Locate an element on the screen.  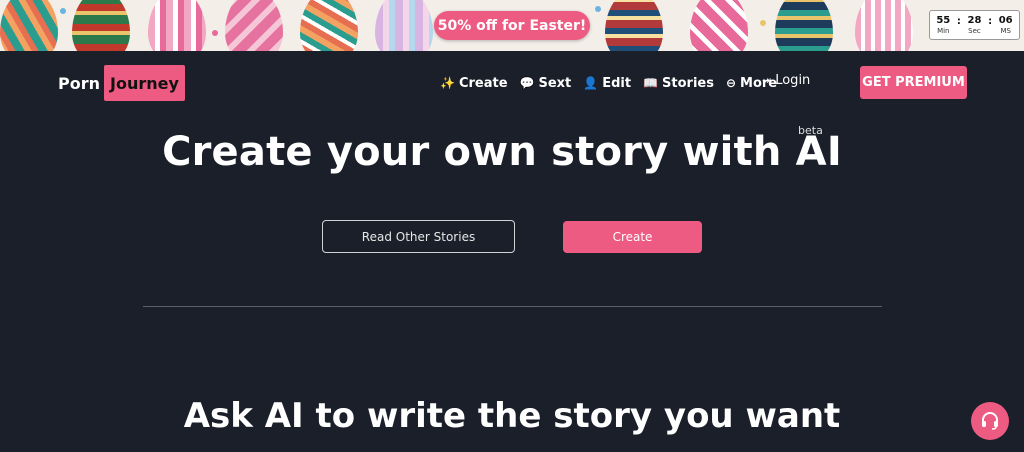
main-nav: ✨ Create 💬 Sext 👤 Edit 📖 Stories ⊖ More is located at coordinates (614, 83).